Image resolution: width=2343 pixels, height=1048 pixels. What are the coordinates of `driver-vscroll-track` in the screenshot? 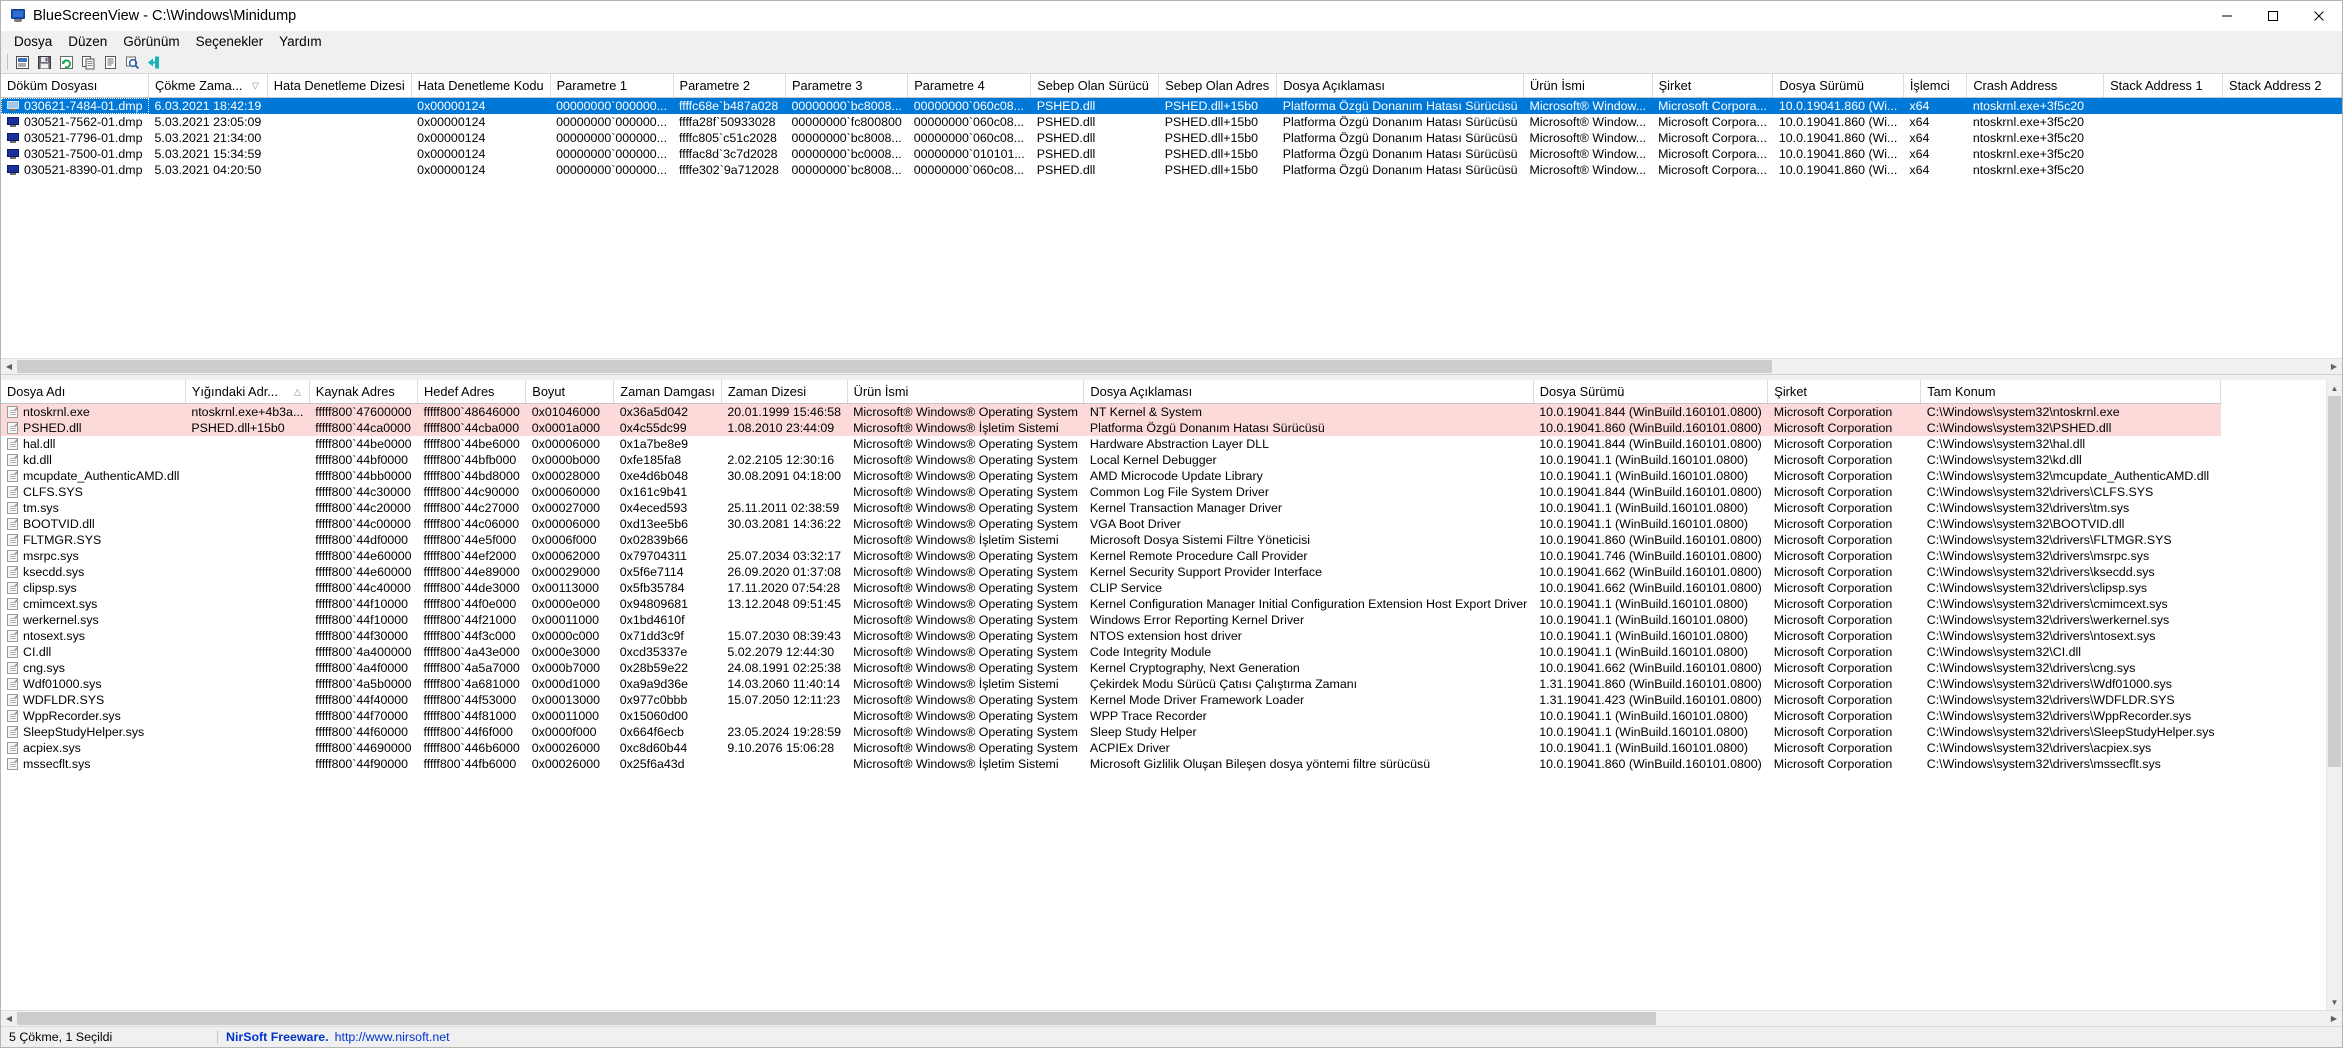 It's located at (2334, 695).